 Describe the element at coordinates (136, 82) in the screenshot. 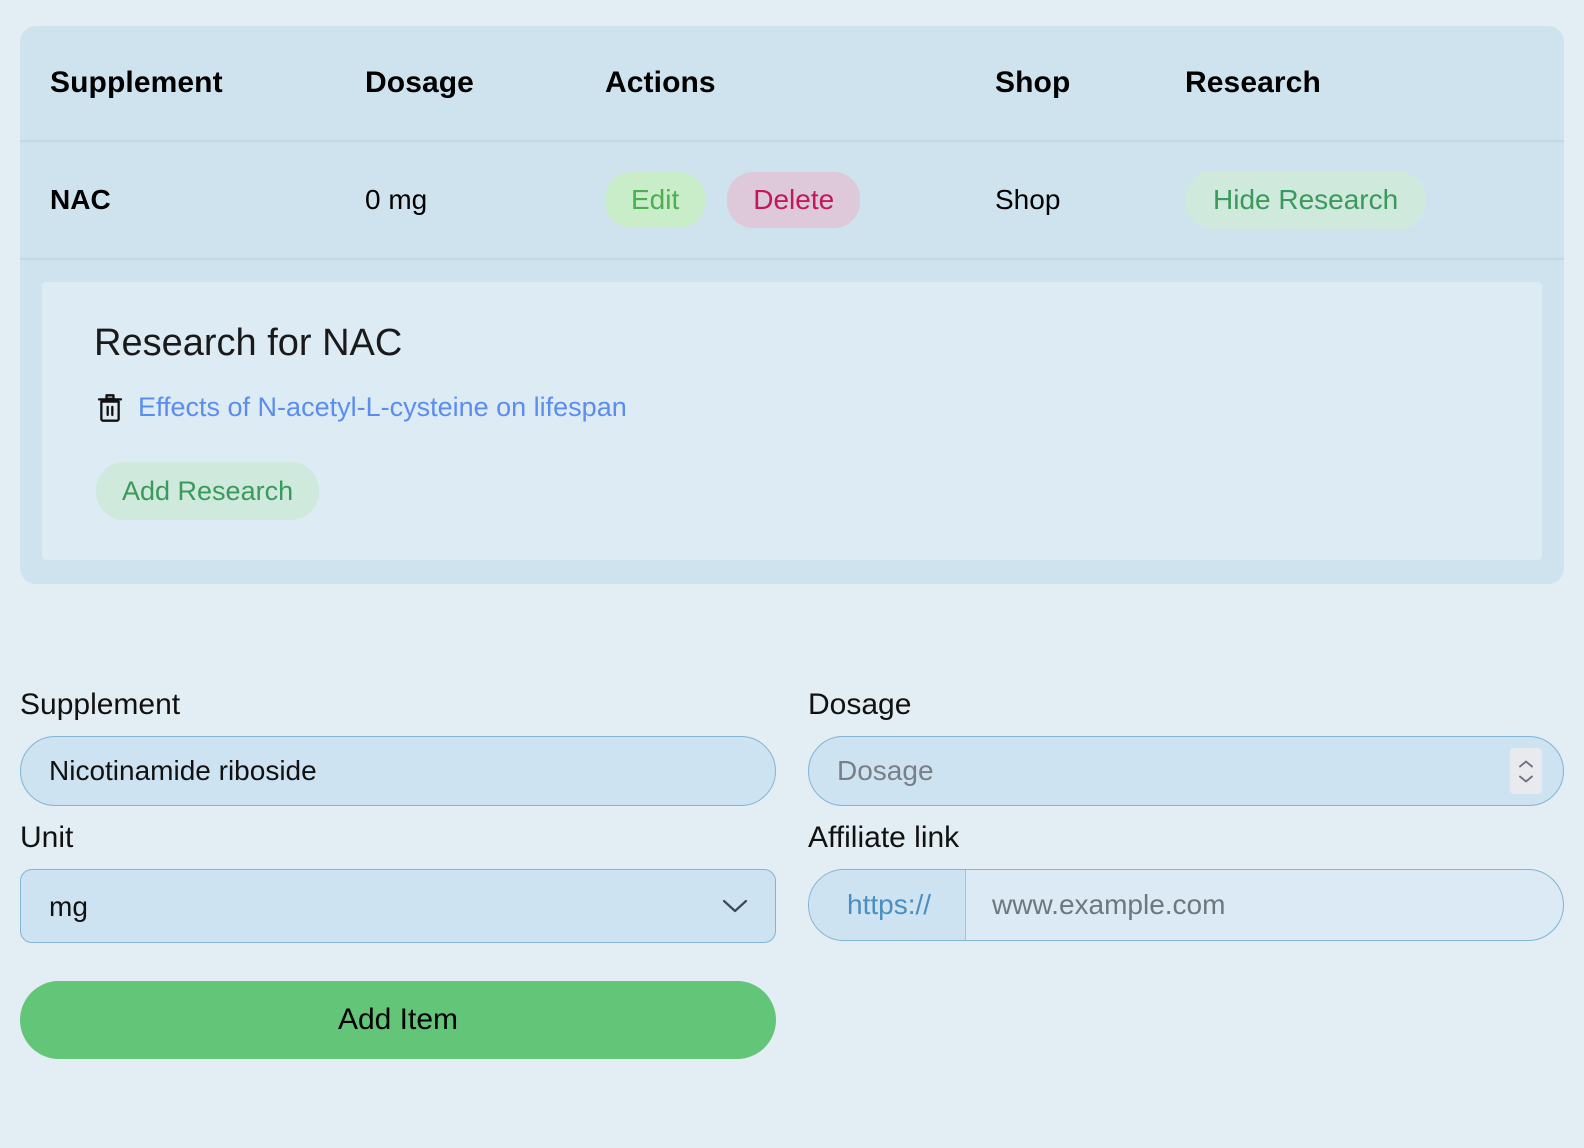

I see `column-header-supplement: Supplement` at that location.